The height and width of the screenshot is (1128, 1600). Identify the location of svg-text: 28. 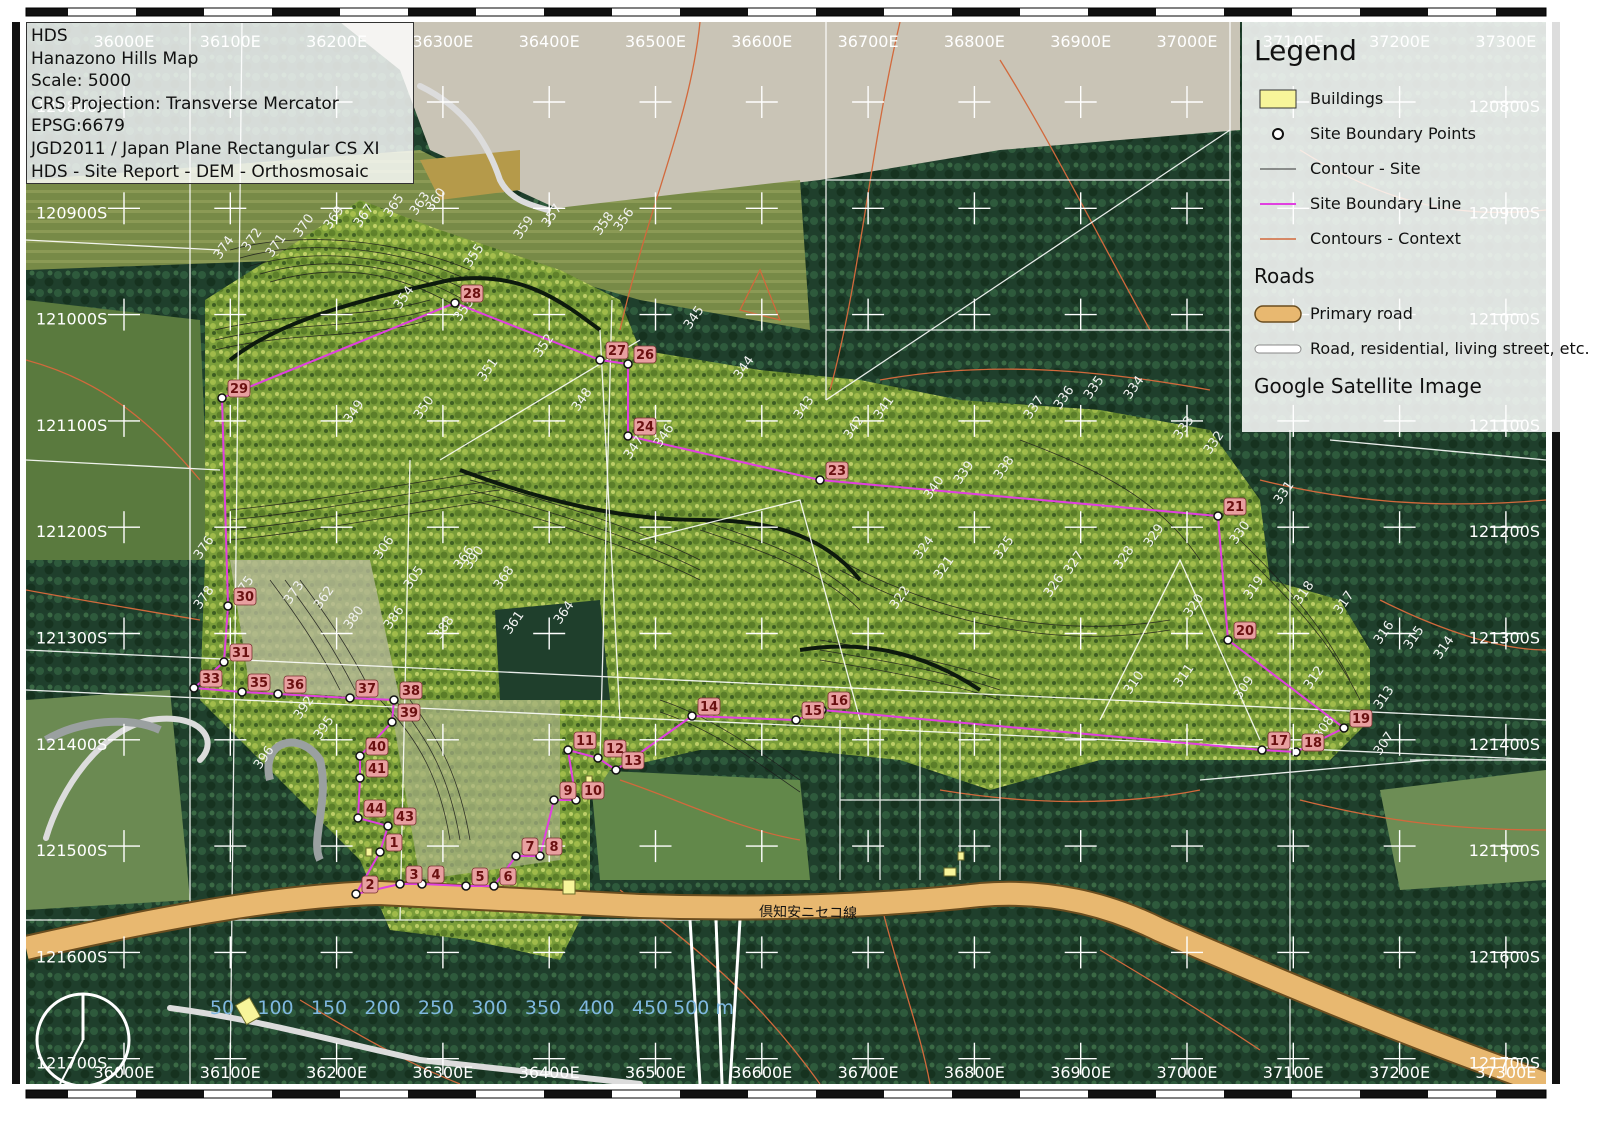
(472, 294).